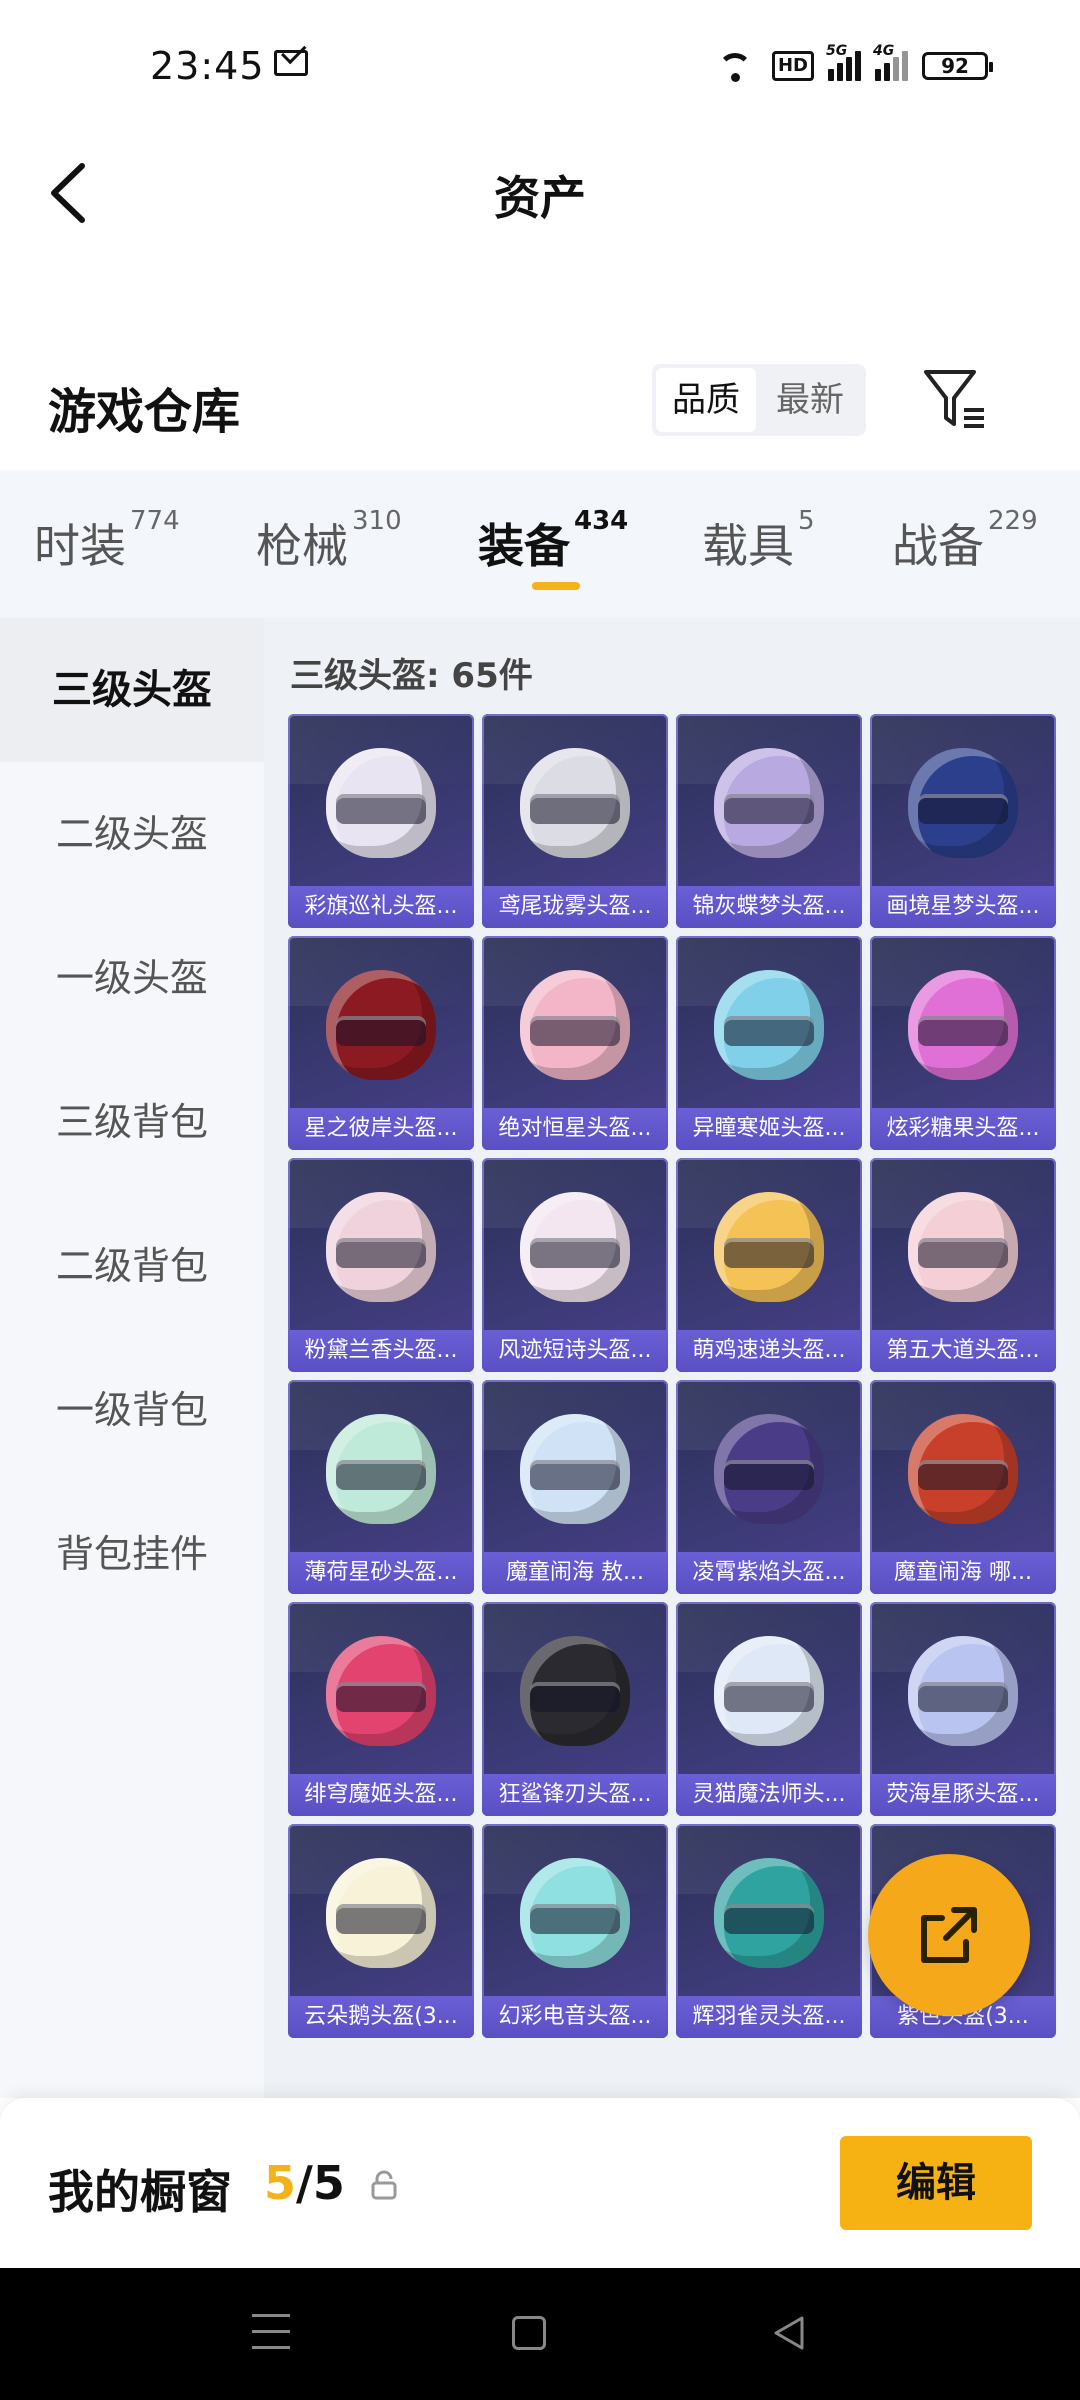  What do you see at coordinates (107, 541) in the screenshot?
I see `tab-fashion: 时装 774` at bounding box center [107, 541].